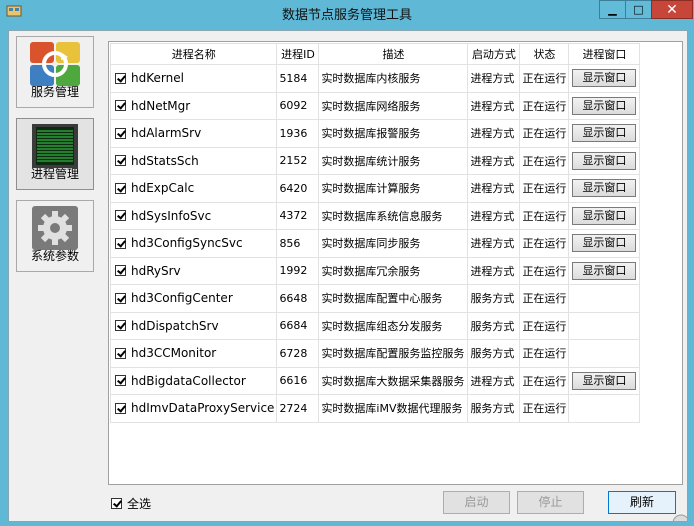  I want to click on process-window-cell, so click(604, 408).